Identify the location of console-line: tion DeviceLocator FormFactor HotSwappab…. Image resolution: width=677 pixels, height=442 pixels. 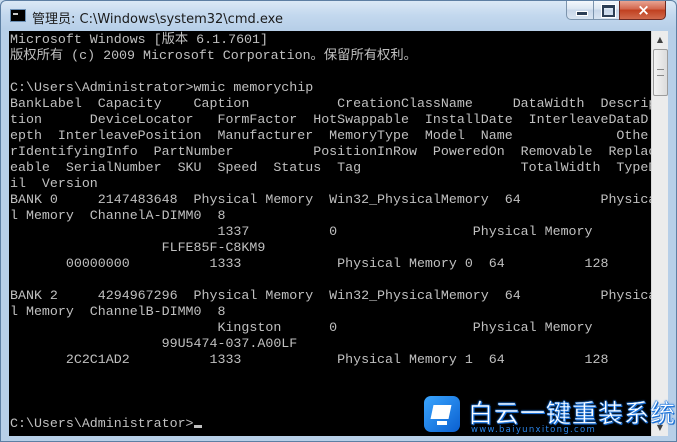
(329, 119).